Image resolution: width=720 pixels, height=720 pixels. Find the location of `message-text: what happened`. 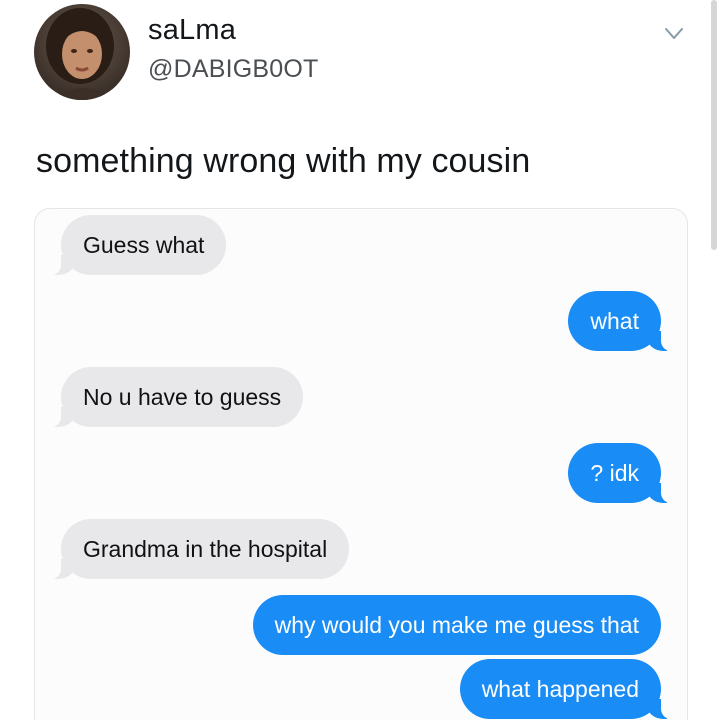

message-text: what happened is located at coordinates (560, 689).